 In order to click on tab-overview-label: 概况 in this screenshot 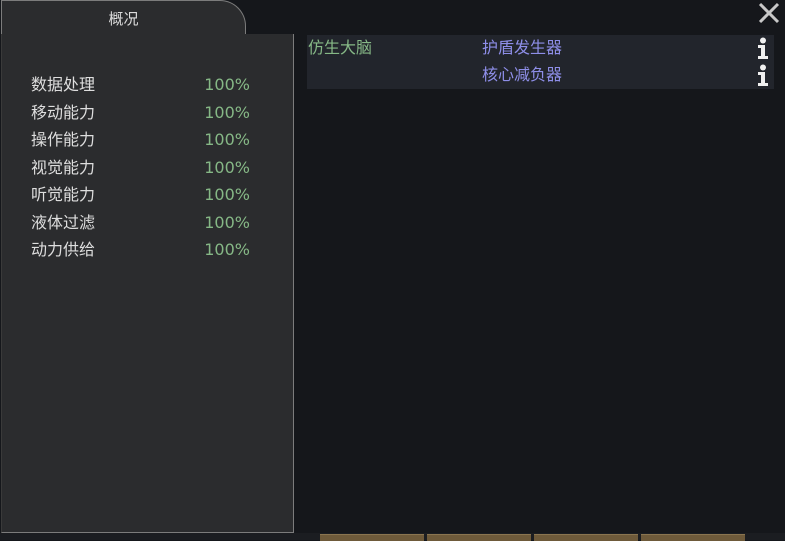, I will do `click(123, 19)`.